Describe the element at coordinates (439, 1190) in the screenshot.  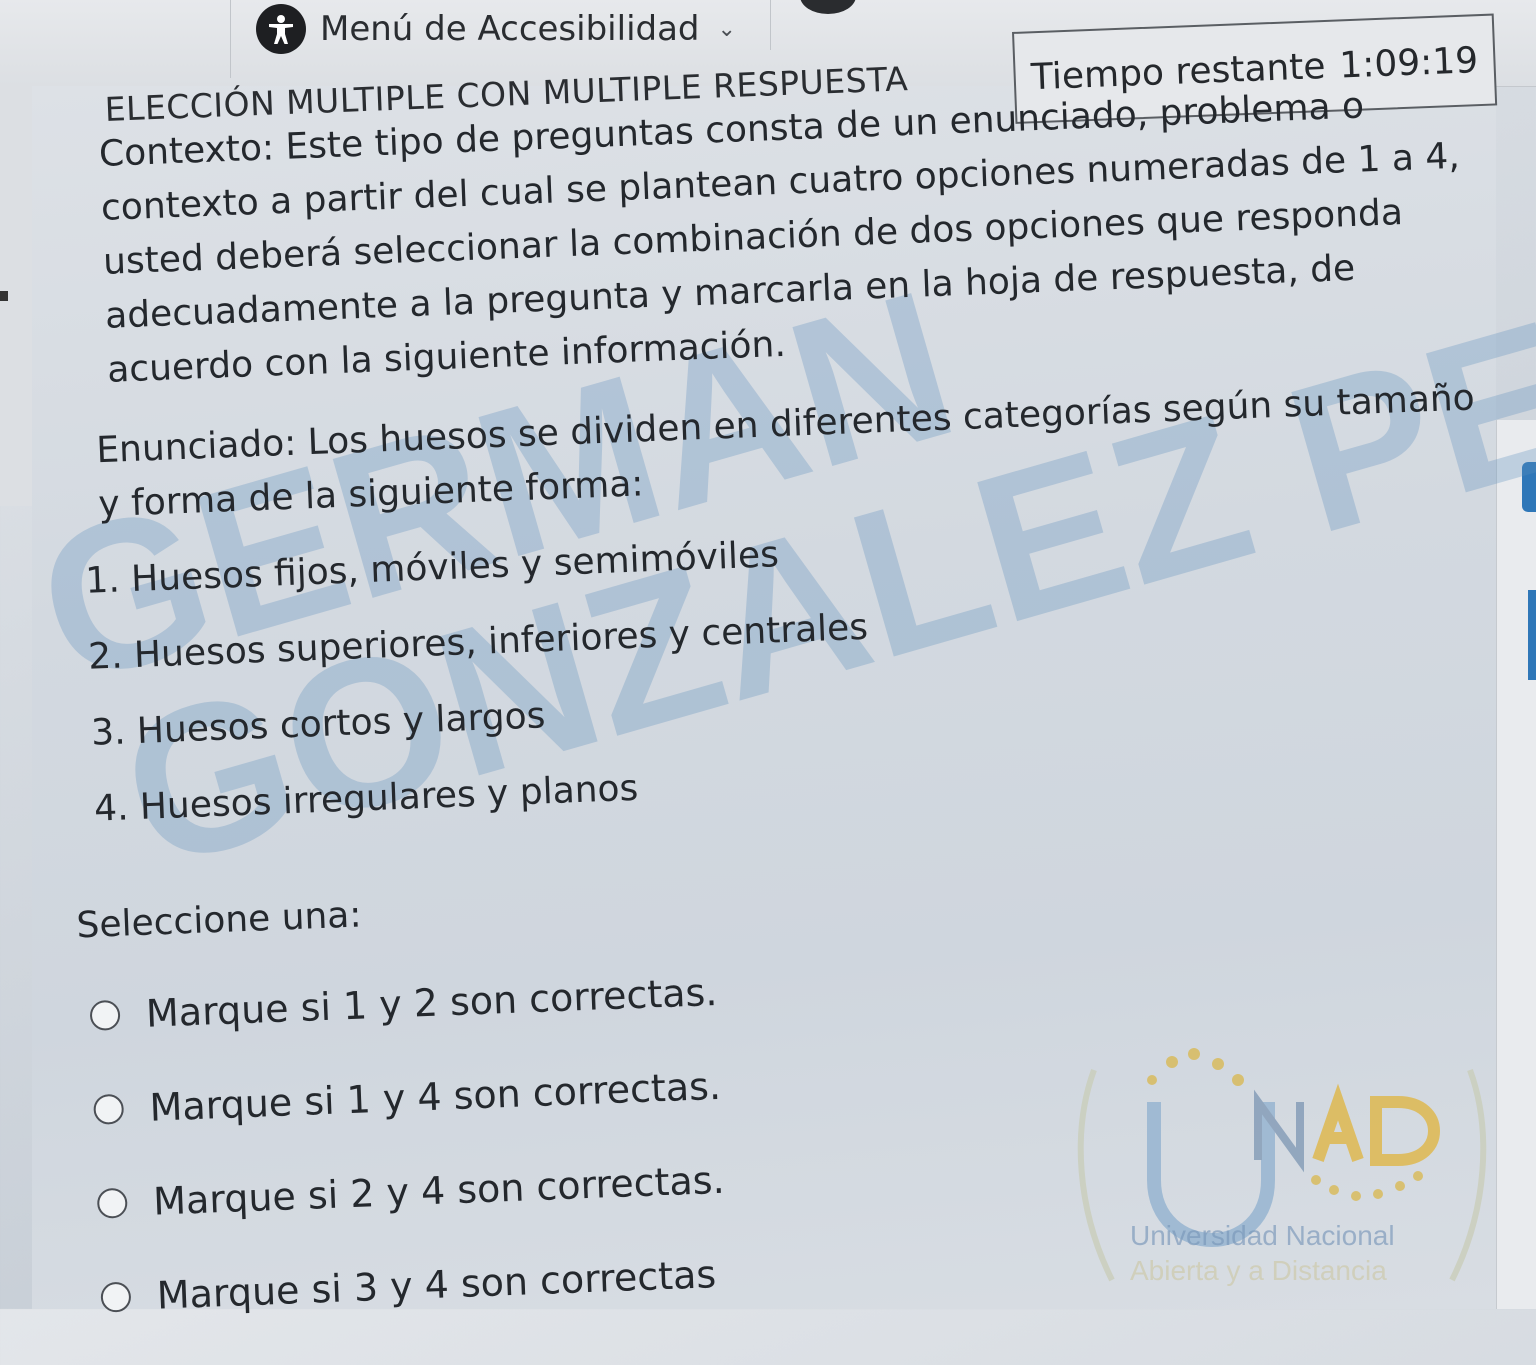
I see `answer-option-label: Marque si 2 y 4 son correctas.` at that location.